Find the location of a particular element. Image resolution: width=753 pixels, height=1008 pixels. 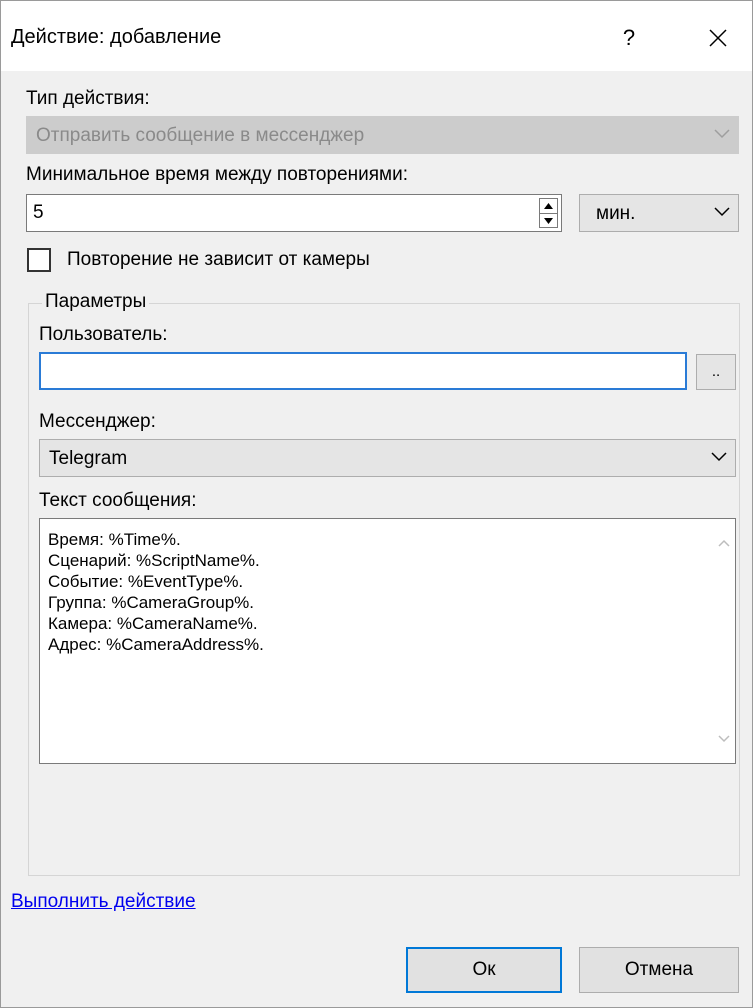

min-interval-label: Минимальное время между повторениями: is located at coordinates (217, 174).